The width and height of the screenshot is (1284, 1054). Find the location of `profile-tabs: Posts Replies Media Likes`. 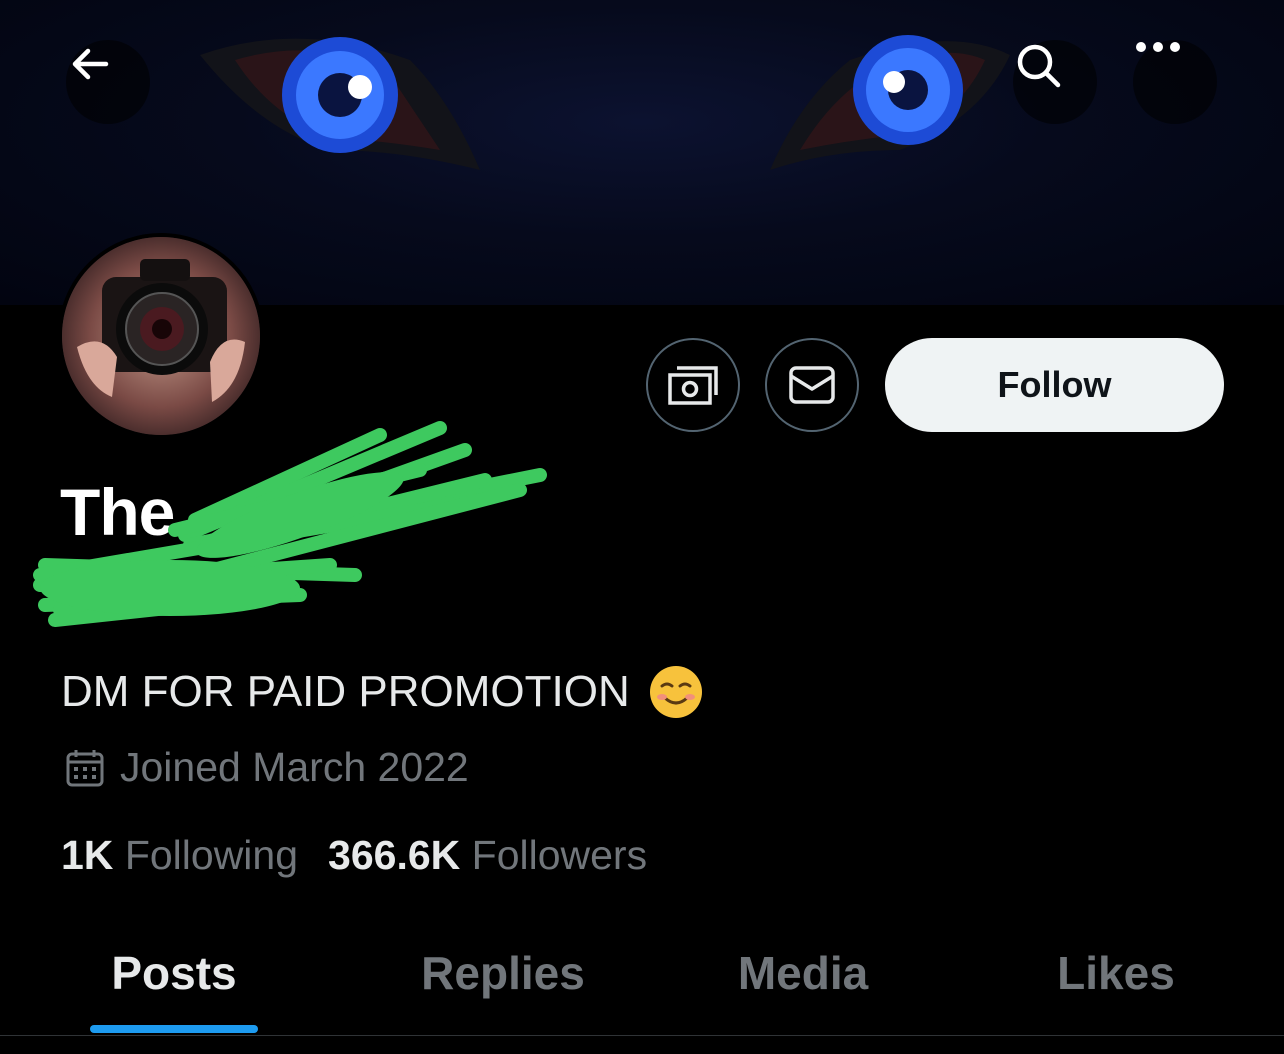

profile-tabs: Posts Replies Media Likes is located at coordinates (642, 977).